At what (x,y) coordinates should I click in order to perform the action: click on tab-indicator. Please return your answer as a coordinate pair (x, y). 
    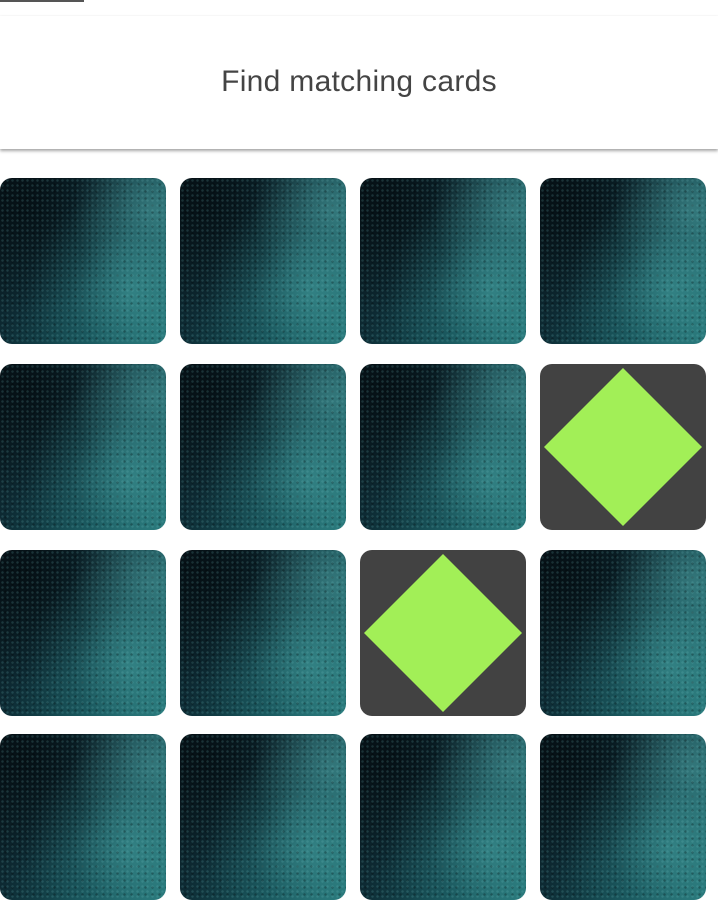
    Looking at the image, I should click on (42, 1).